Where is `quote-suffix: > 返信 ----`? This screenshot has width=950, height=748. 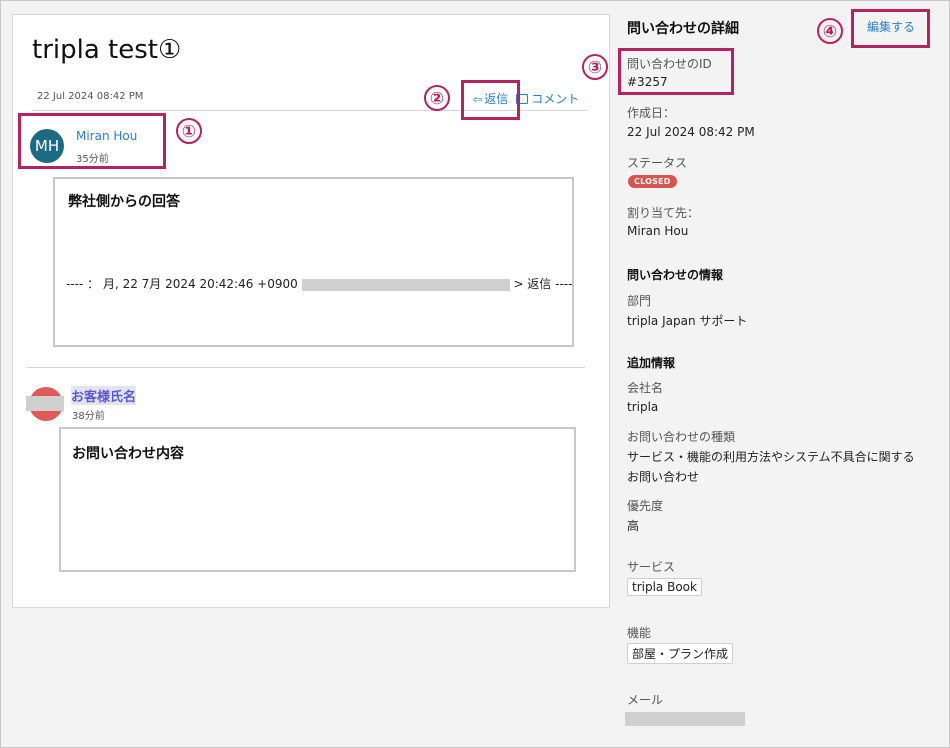
quote-suffix: > 返信 ---- is located at coordinates (543, 284).